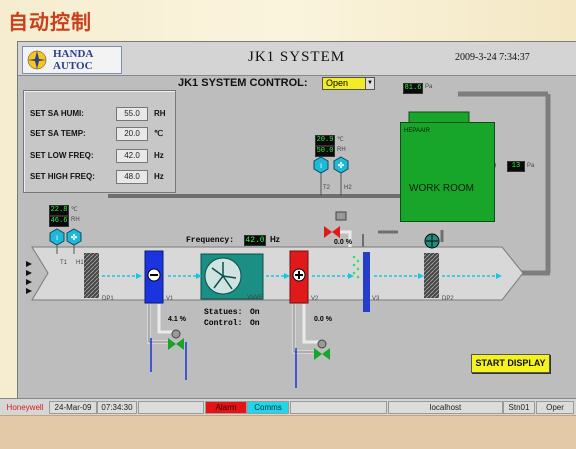 The width and height of the screenshot is (576, 449). I want to click on vvvf-tag: VVVF, so click(255, 298).